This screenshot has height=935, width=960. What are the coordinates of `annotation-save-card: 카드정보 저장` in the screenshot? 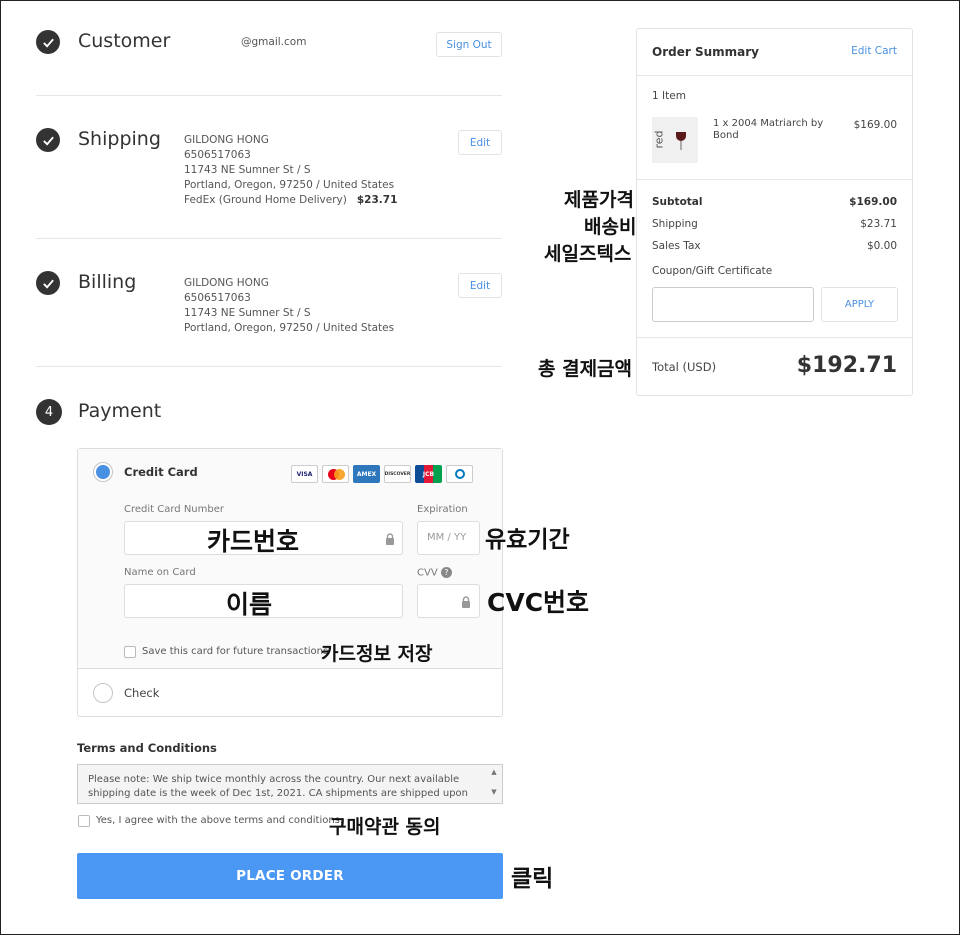 It's located at (377, 654).